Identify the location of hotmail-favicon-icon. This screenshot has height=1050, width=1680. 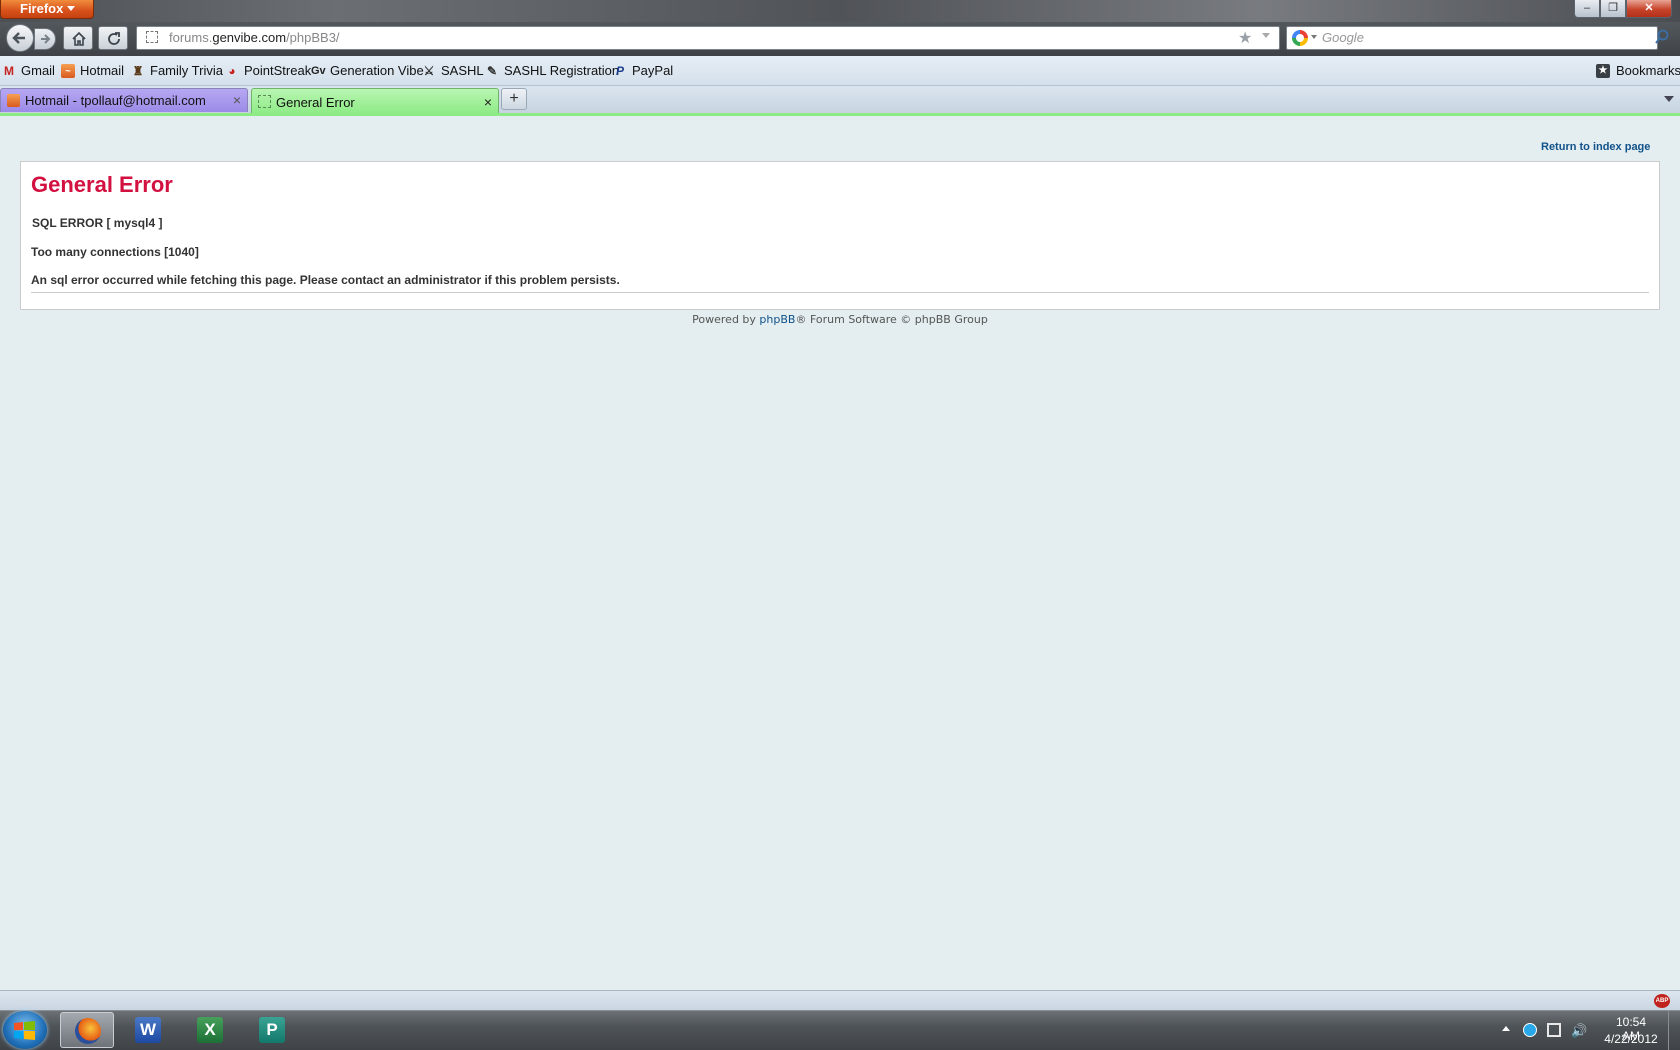
(13, 100).